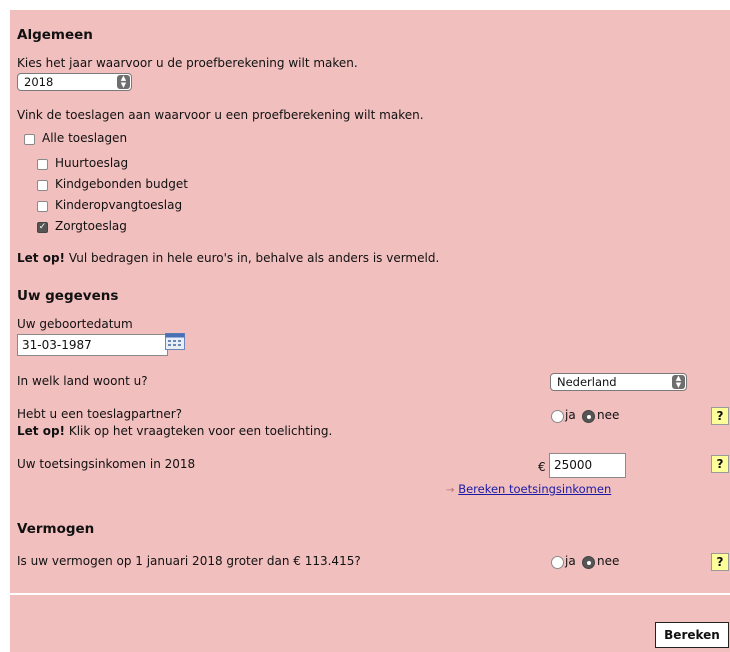  What do you see at coordinates (29, 139) in the screenshot?
I see `checkbox-alle-toeslagen` at bounding box center [29, 139].